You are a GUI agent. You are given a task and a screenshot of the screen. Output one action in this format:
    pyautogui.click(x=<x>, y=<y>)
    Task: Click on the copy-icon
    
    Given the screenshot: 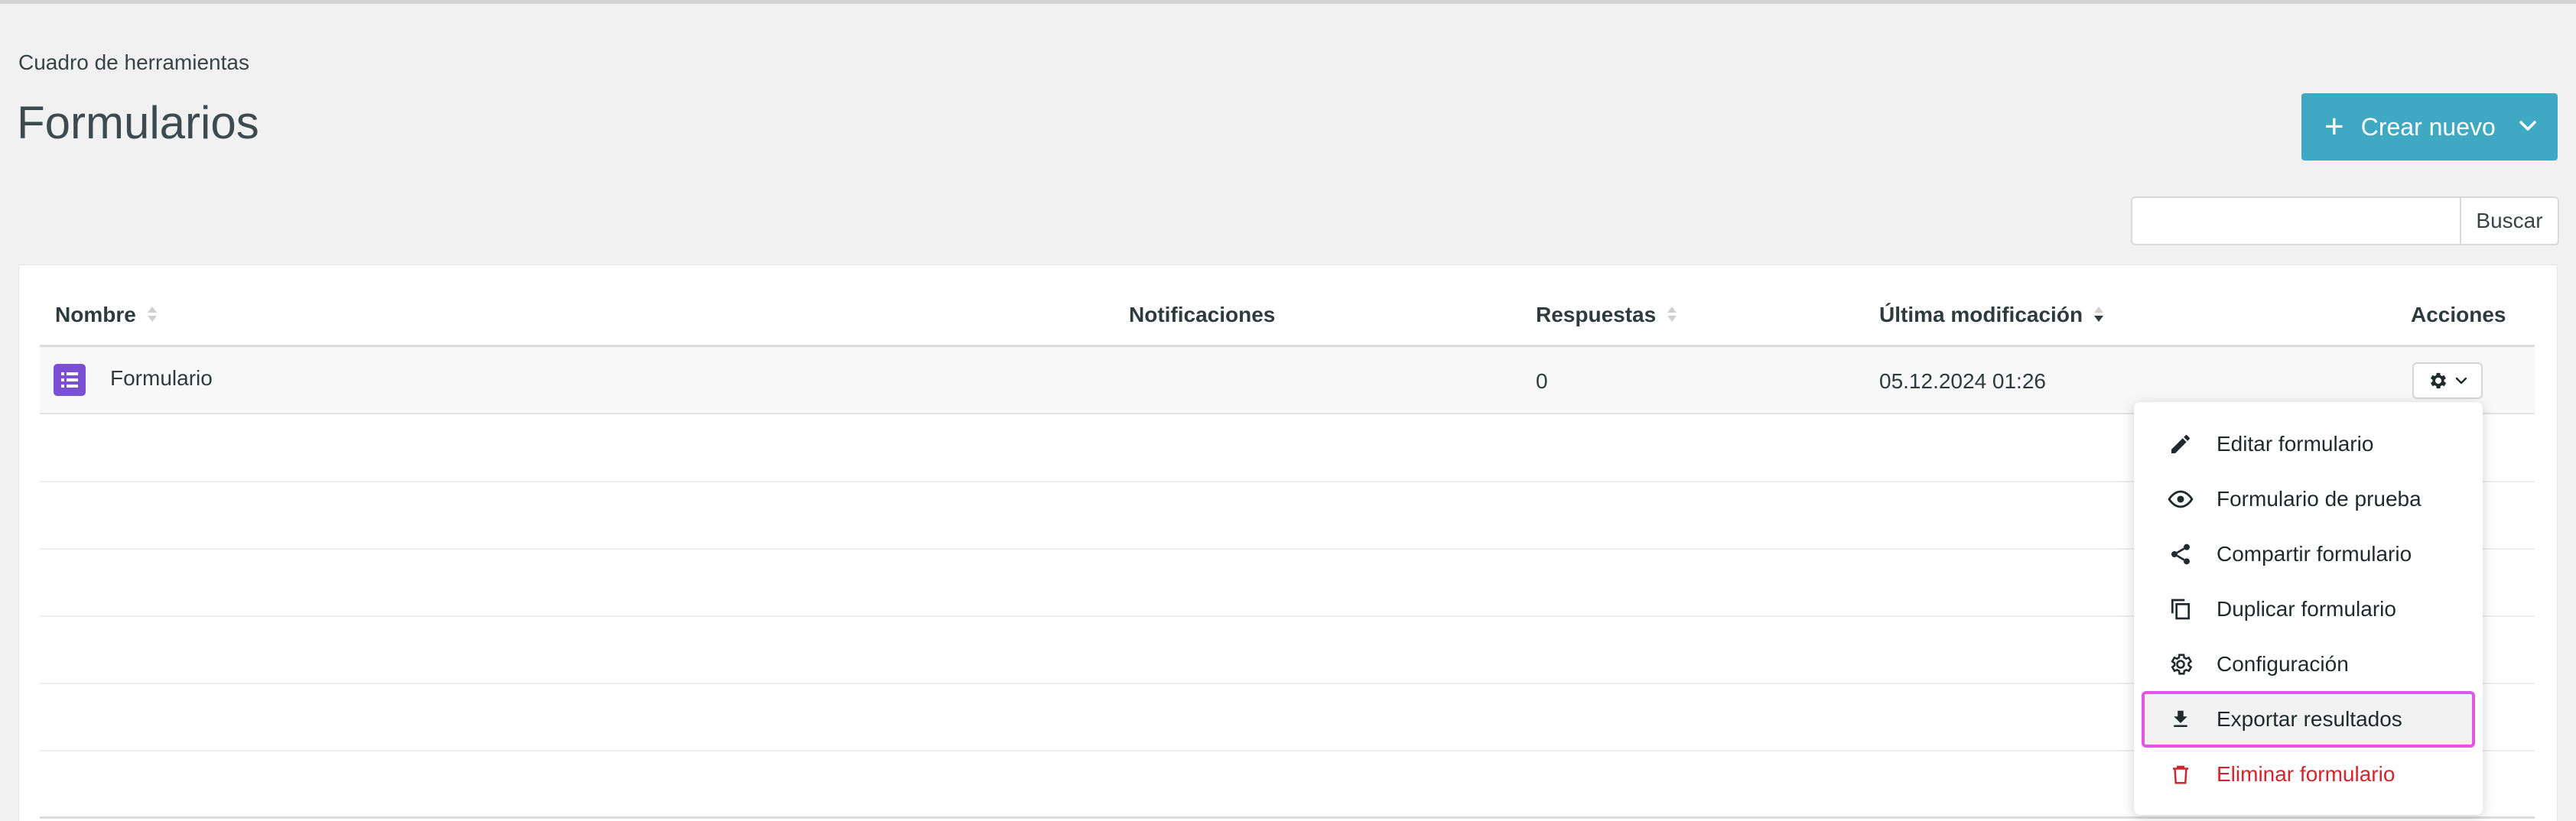 What is the action you would take?
    pyautogui.click(x=2180, y=609)
    